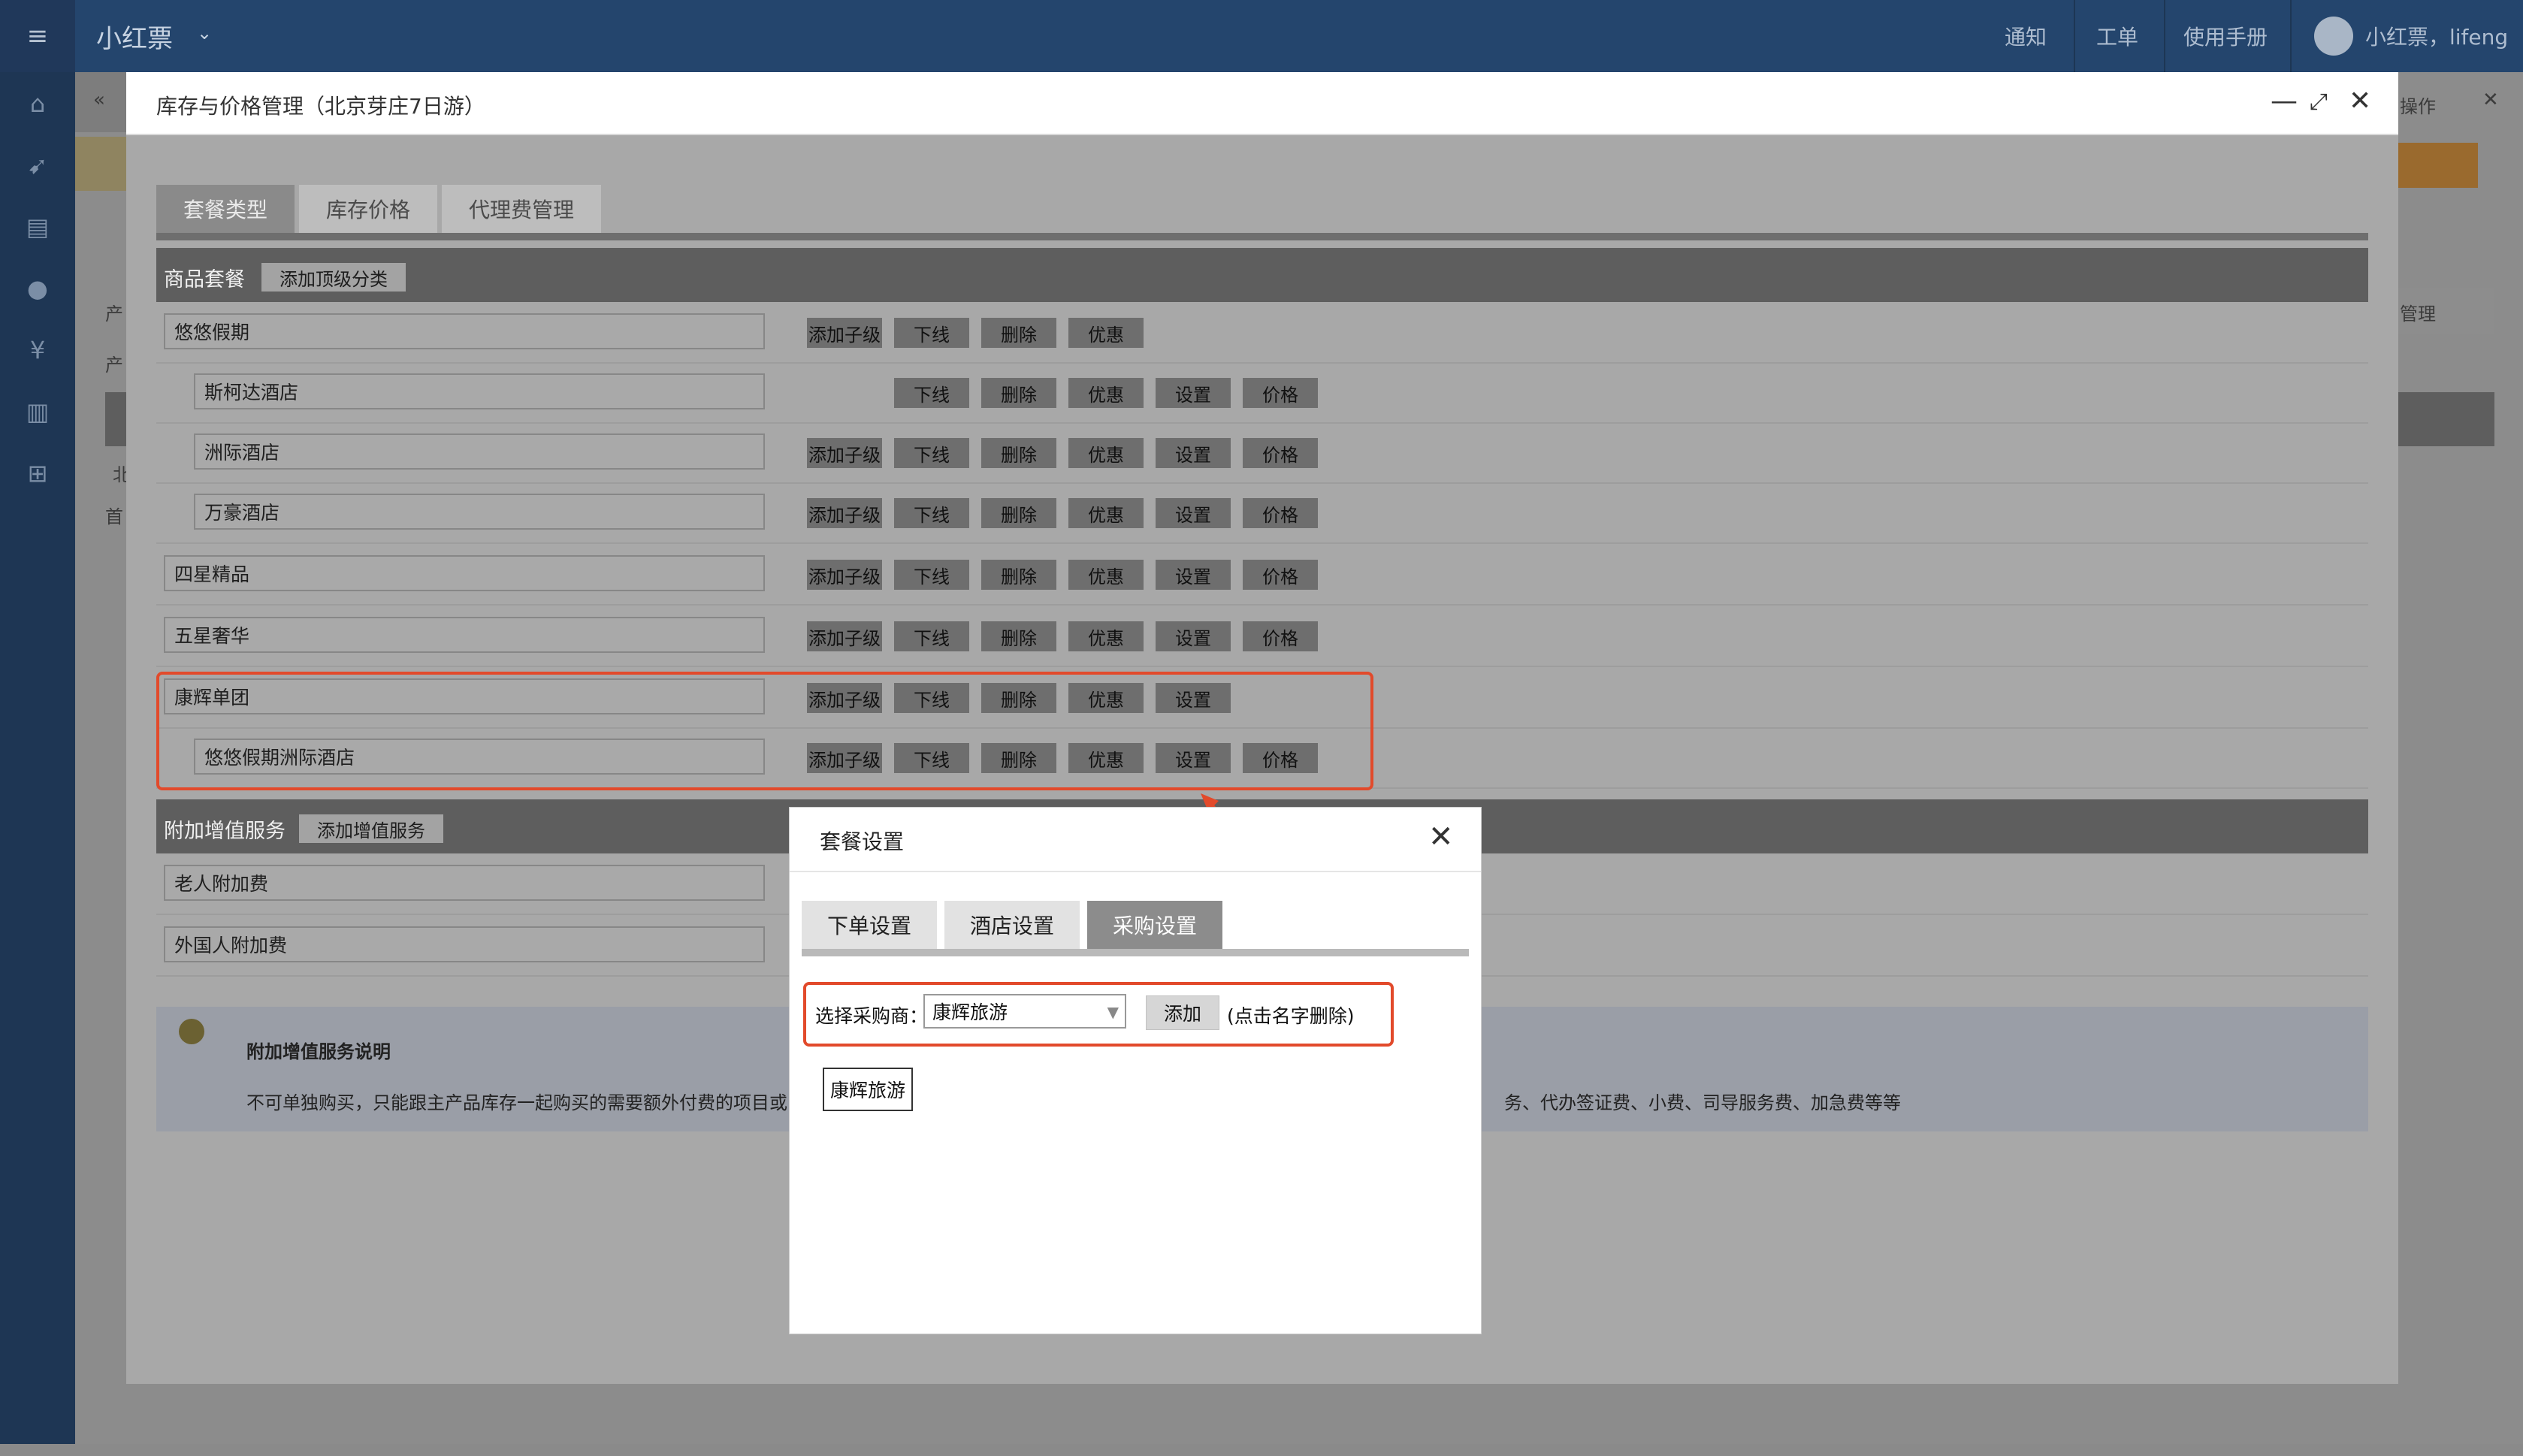  What do you see at coordinates (1136, 952) in the screenshot?
I see `tab-underline` at bounding box center [1136, 952].